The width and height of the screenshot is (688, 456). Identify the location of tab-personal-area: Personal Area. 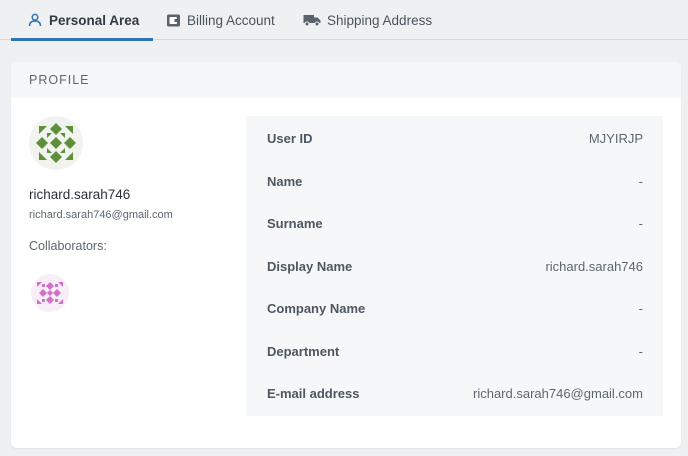
(82, 20).